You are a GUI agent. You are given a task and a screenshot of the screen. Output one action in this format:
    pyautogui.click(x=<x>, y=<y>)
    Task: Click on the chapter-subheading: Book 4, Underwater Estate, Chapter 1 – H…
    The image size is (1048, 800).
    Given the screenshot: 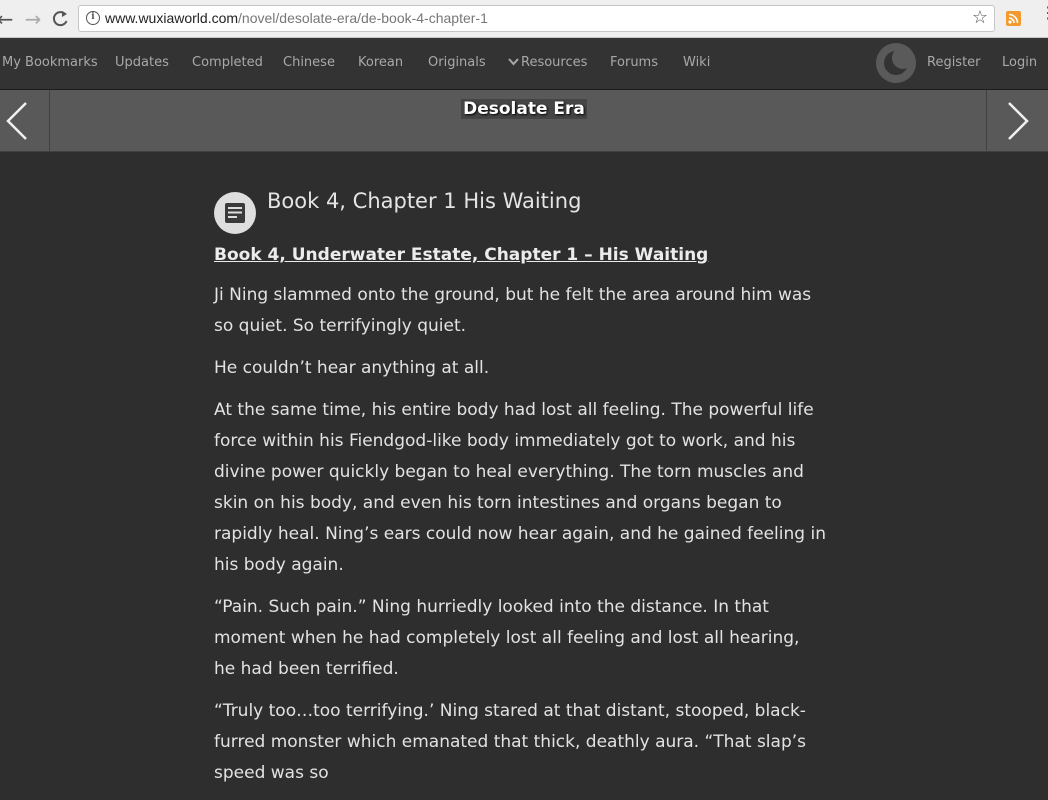 What is the action you would take?
    pyautogui.click(x=461, y=255)
    